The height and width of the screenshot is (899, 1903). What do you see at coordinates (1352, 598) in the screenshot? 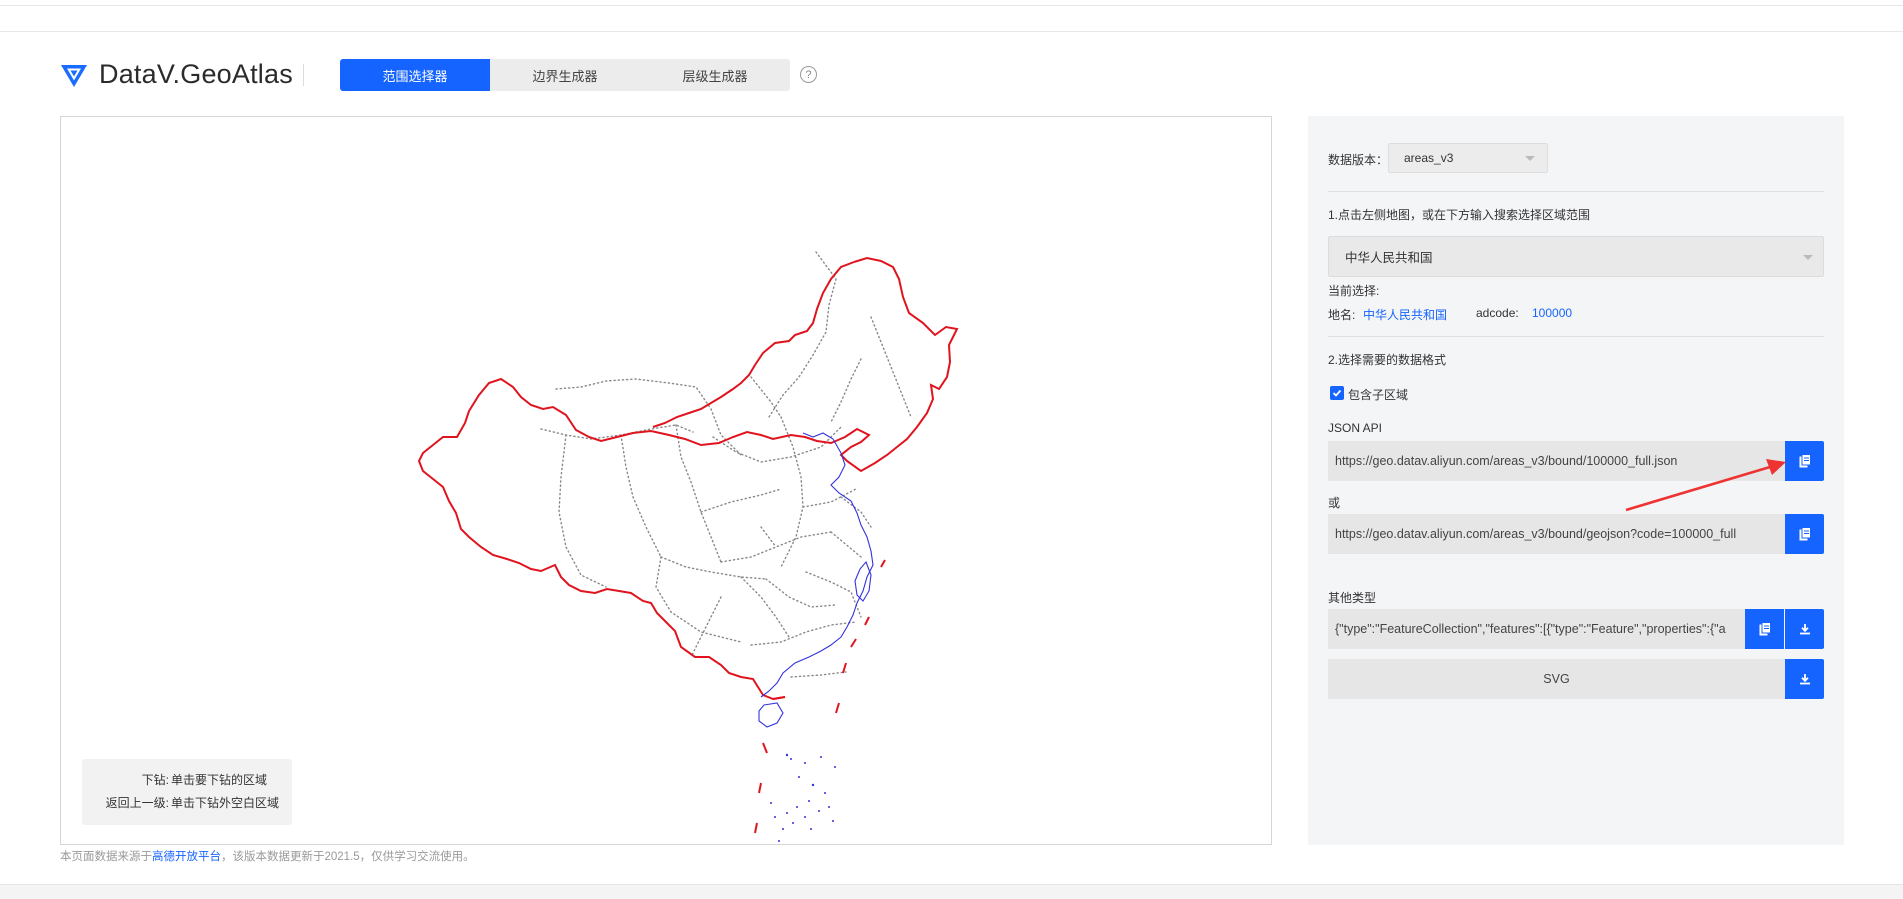
I see `other-types-label: 其他类型` at bounding box center [1352, 598].